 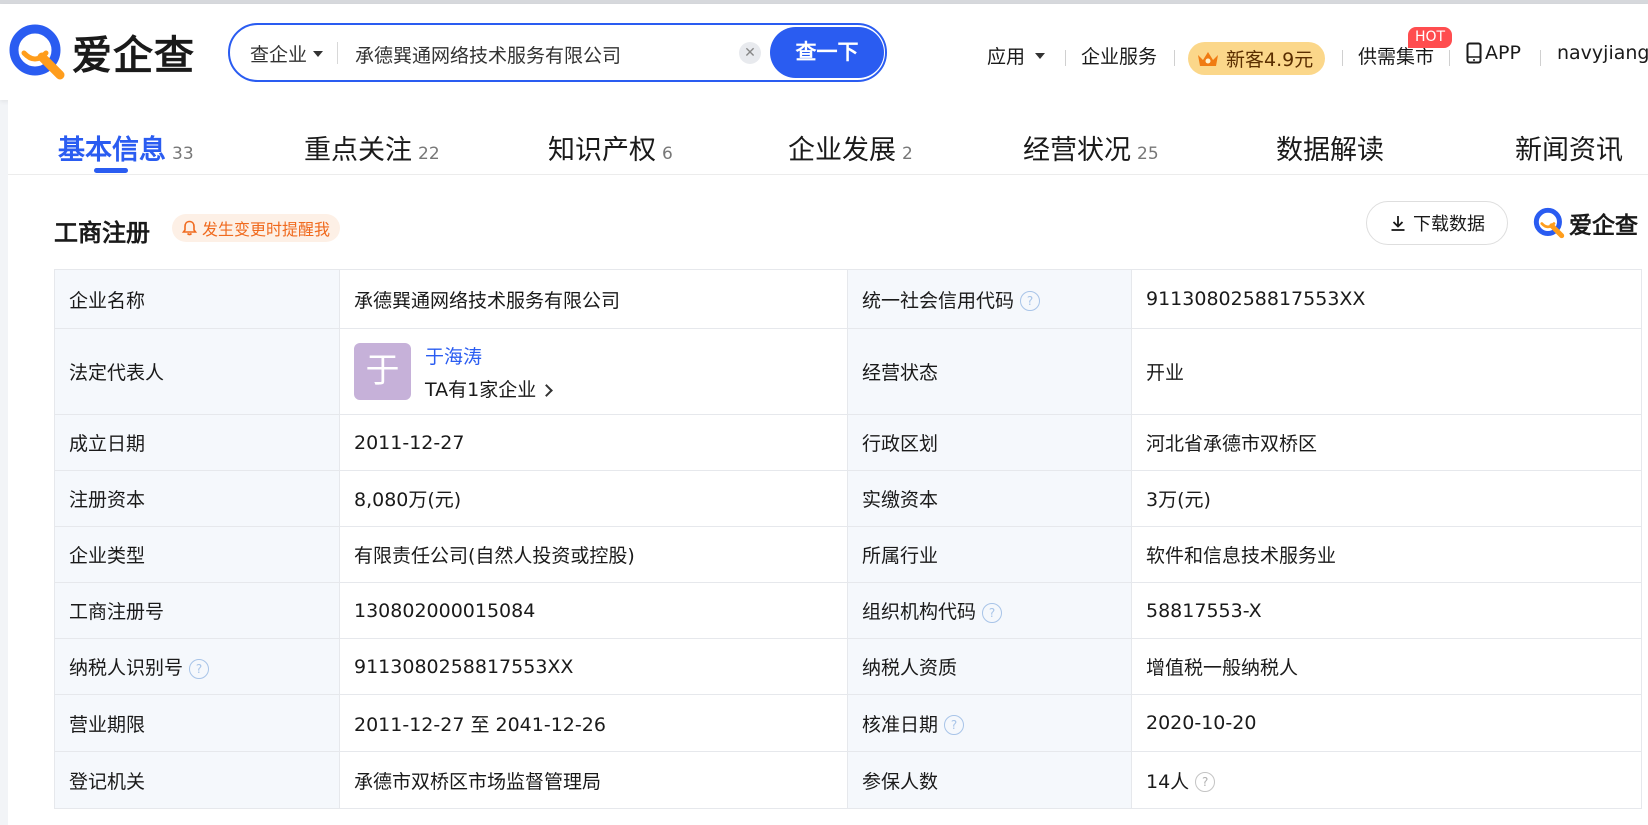 What do you see at coordinates (667, 154) in the screenshot?
I see `tab-count: 6` at bounding box center [667, 154].